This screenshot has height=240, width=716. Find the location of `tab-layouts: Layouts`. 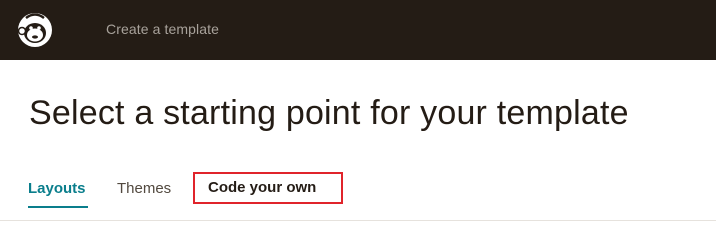

tab-layouts: Layouts is located at coordinates (57, 188).